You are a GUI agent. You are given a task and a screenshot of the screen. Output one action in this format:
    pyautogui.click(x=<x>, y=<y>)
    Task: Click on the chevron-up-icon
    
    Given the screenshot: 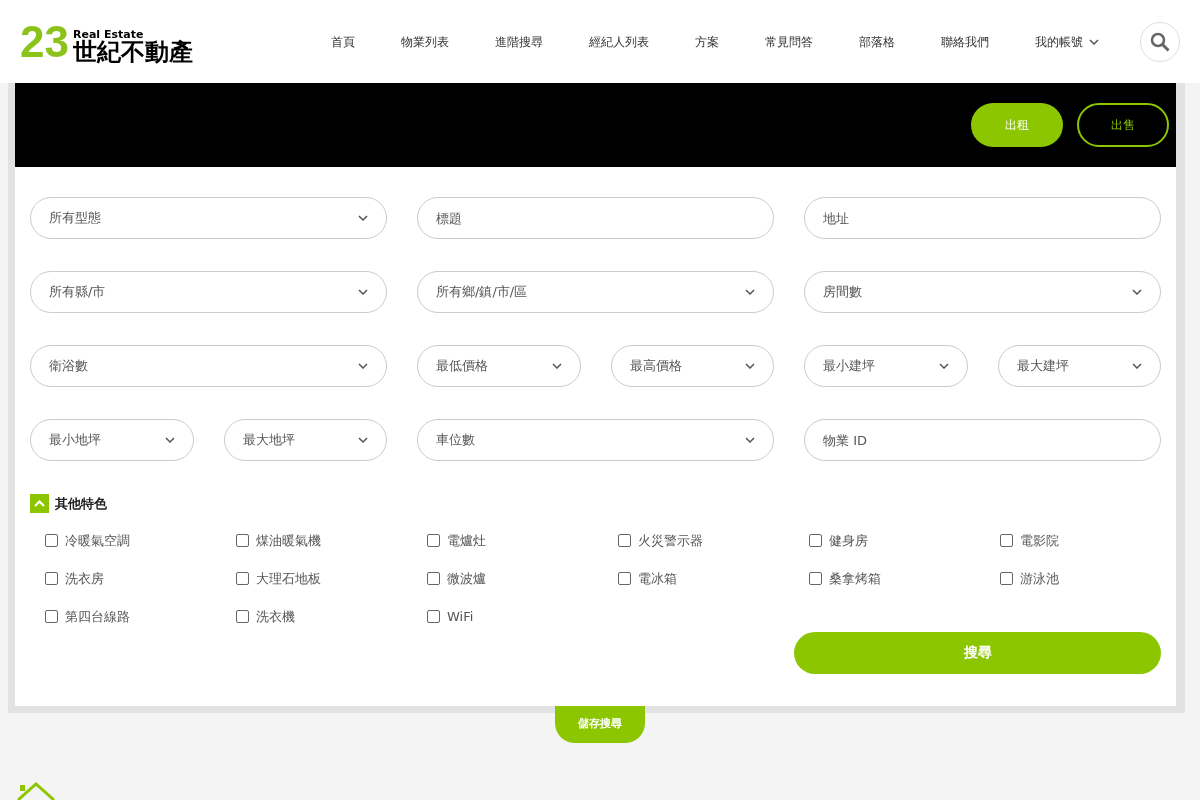 What is the action you would take?
    pyautogui.click(x=39, y=504)
    